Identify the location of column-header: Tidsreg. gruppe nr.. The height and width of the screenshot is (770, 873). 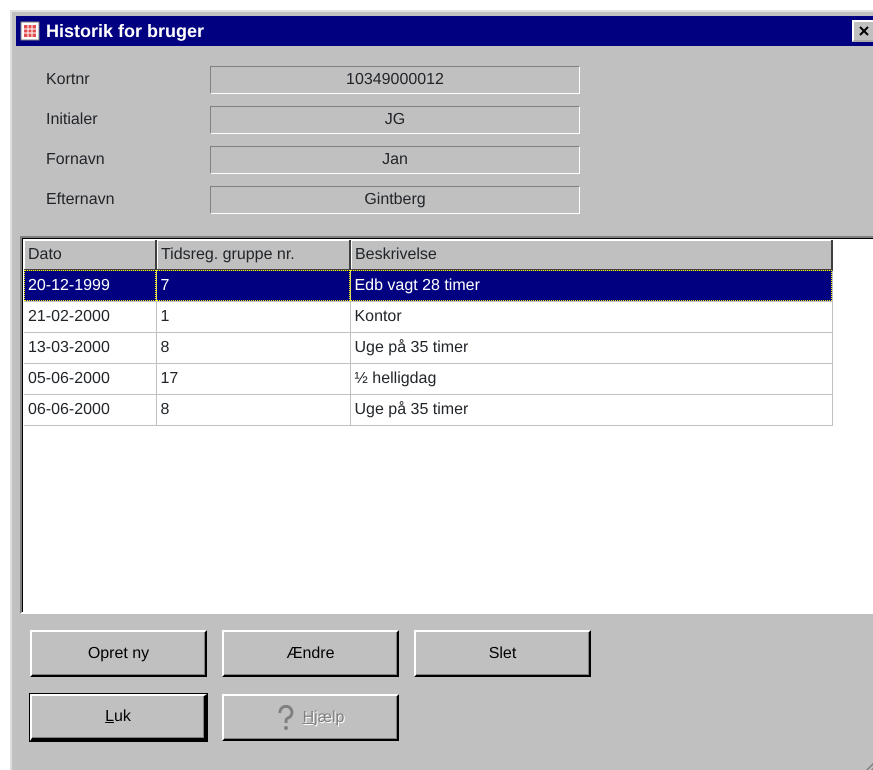
(253, 255).